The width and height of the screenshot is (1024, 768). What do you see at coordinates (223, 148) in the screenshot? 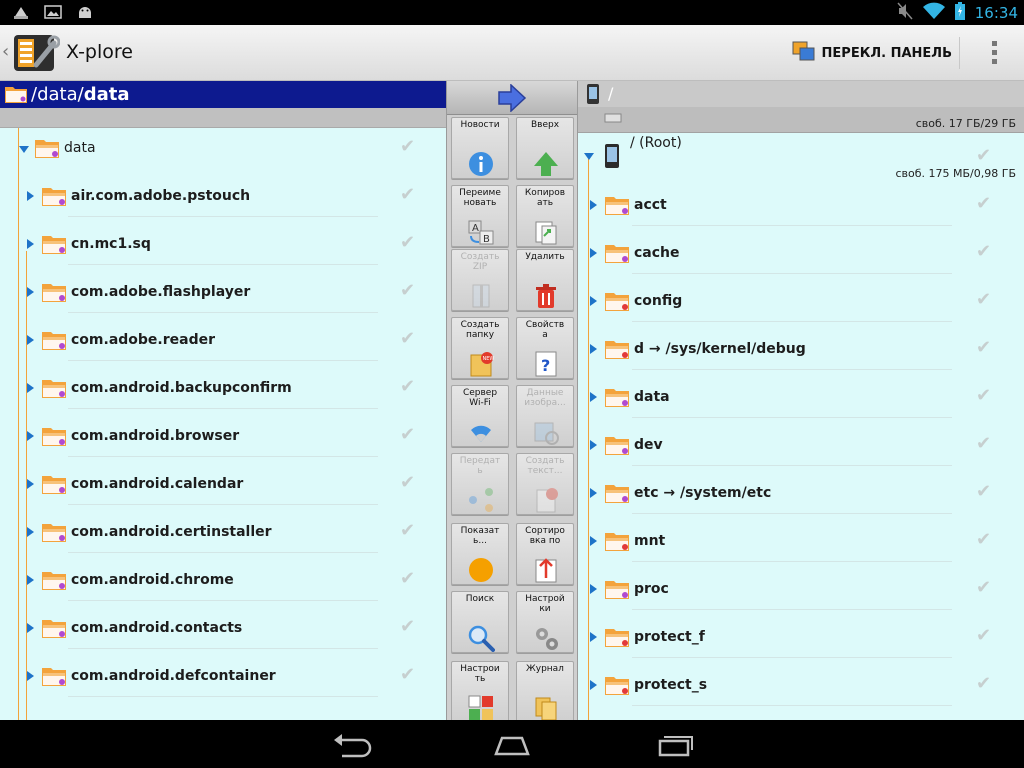
I see `tree-root-row: data ✔` at bounding box center [223, 148].